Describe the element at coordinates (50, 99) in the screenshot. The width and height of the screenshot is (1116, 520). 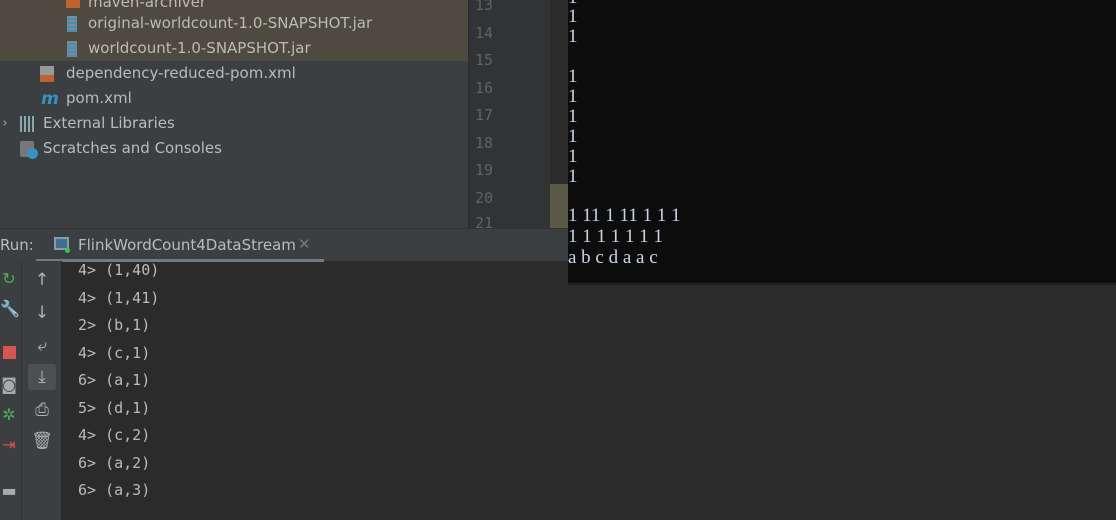
I see `maven-icon: m` at that location.